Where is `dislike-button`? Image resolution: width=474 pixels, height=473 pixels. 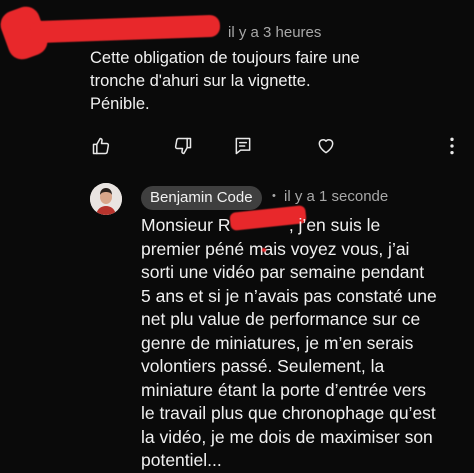
dislike-button is located at coordinates (183, 146).